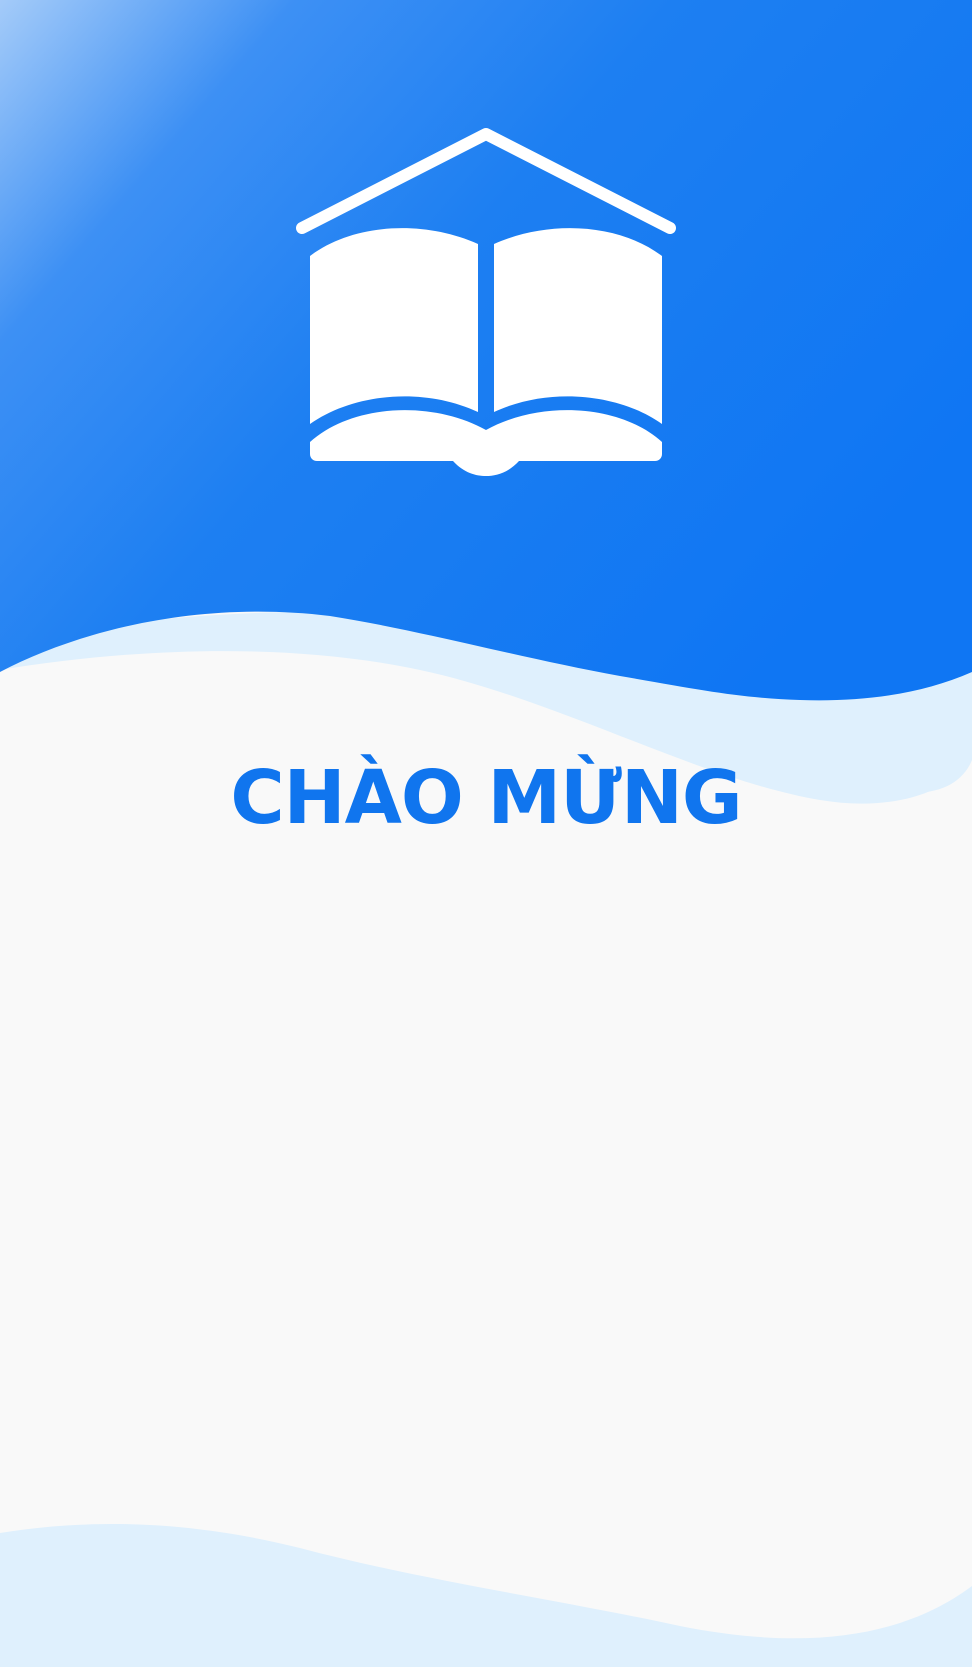 The height and width of the screenshot is (1667, 972). I want to click on welcome-title: CHÀO MỪNG, so click(486, 798).